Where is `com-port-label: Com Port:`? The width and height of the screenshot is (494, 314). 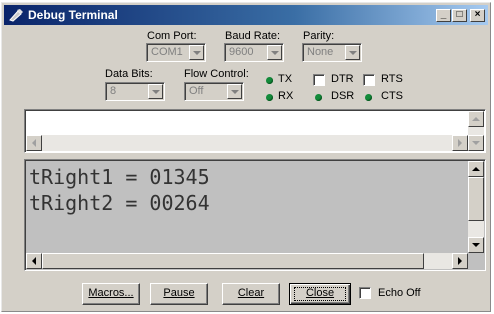 com-port-label: Com Port: is located at coordinates (172, 36).